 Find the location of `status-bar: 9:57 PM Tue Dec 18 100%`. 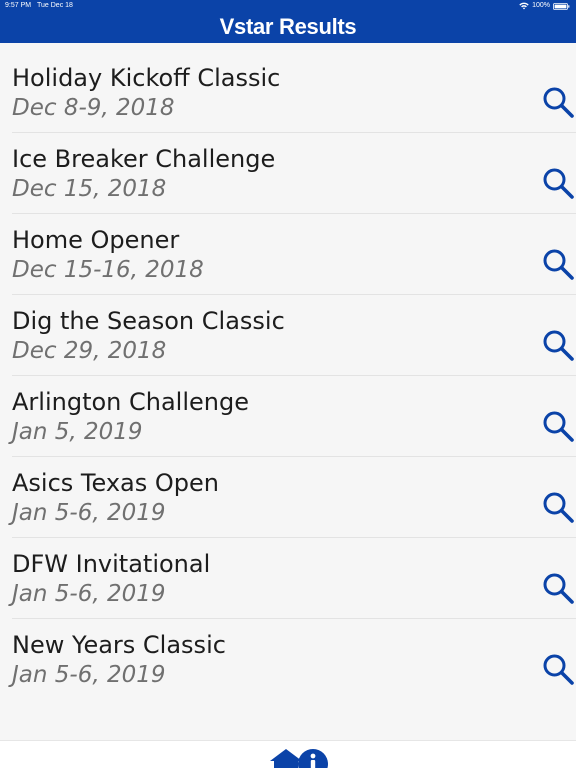

status-bar: 9:57 PM Tue Dec 18 100% is located at coordinates (288, 6).